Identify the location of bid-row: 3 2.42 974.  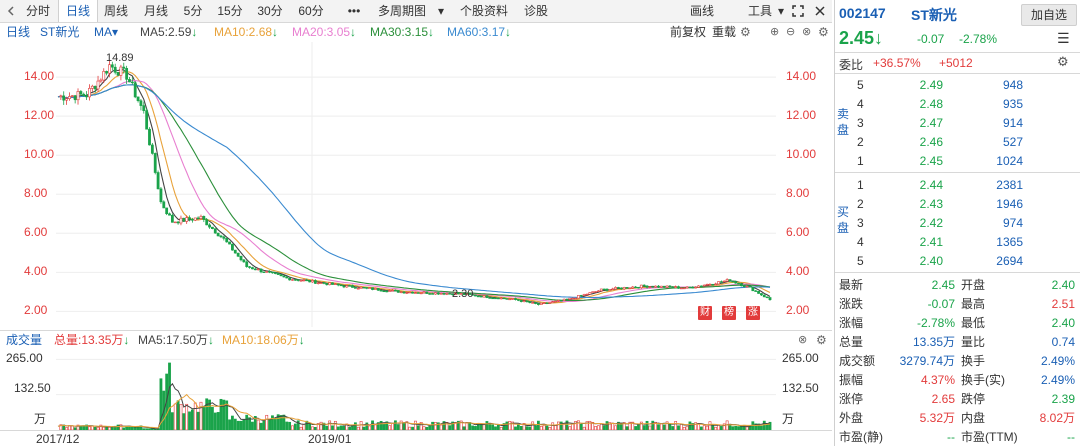
(957, 223).